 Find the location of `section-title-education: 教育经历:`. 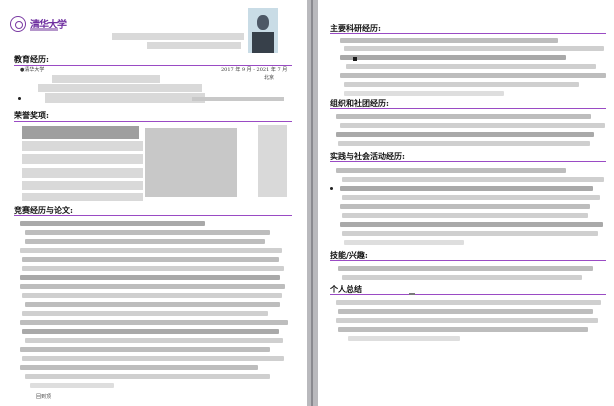

section-title-education: 教育经历: is located at coordinates (31, 59).